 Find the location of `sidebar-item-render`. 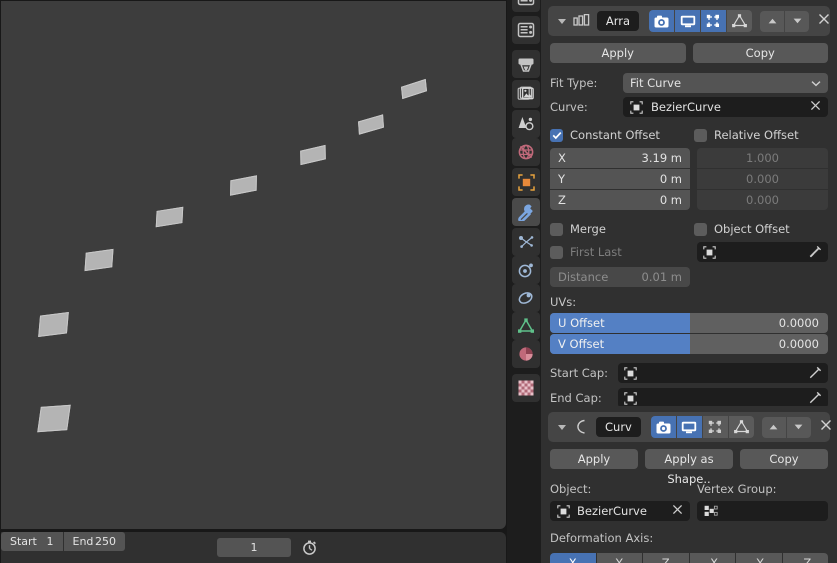

sidebar-item-render is located at coordinates (526, 30).